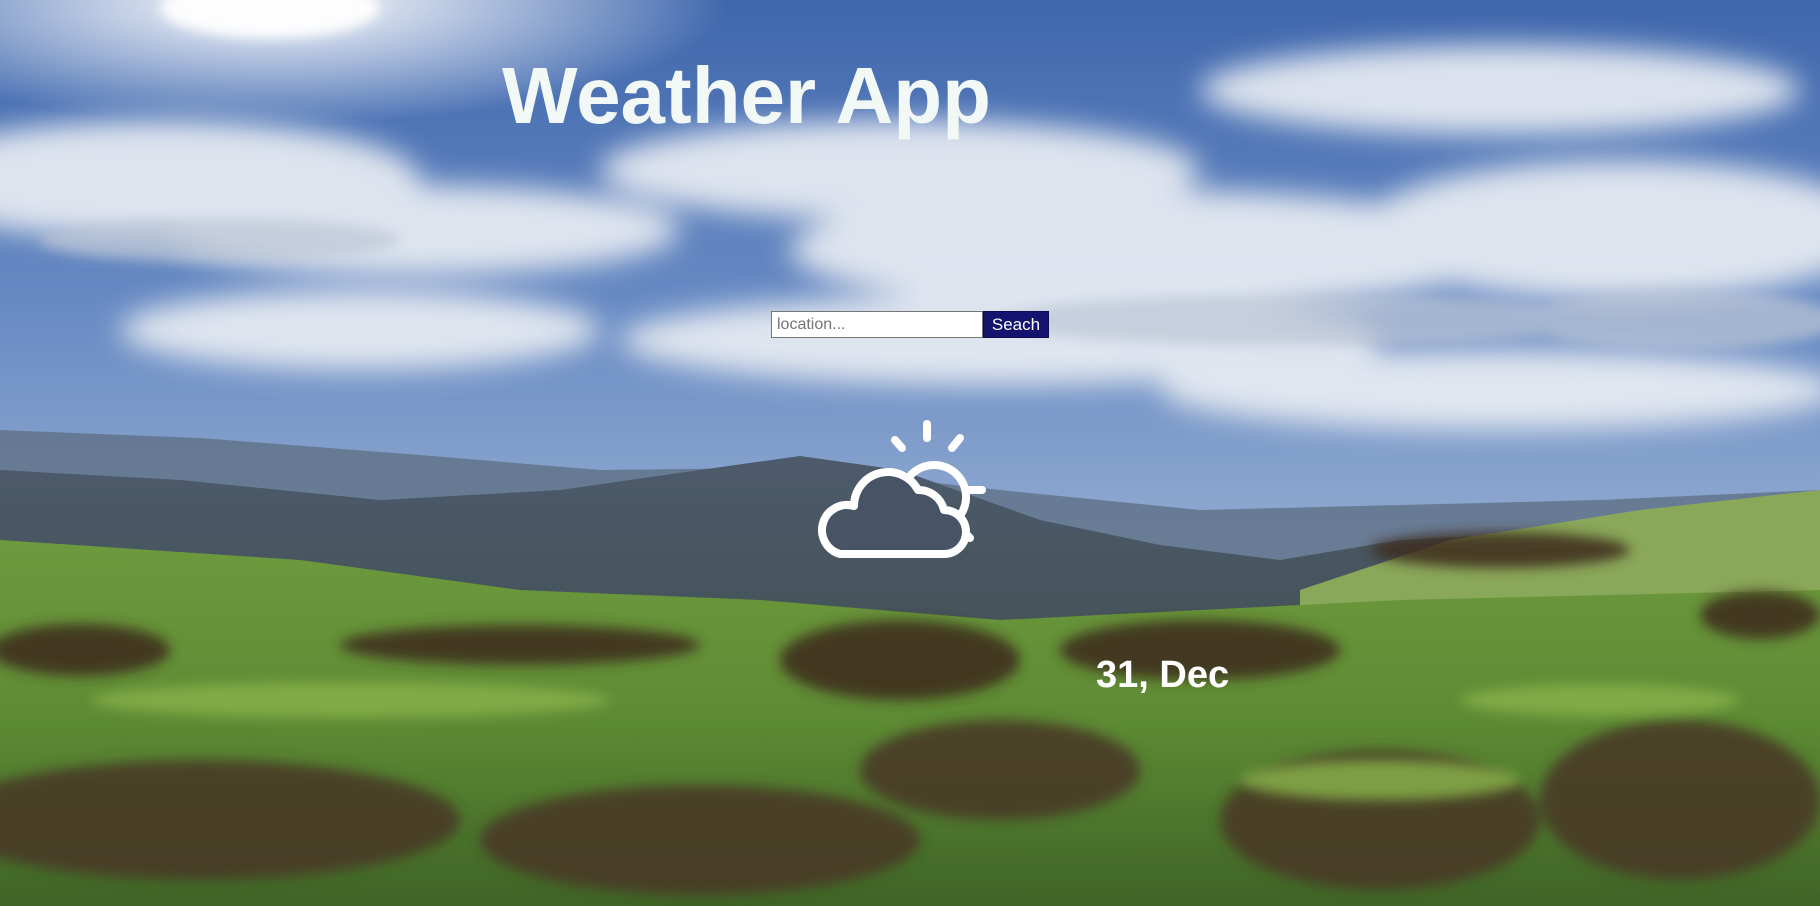 This screenshot has height=906, width=1820. What do you see at coordinates (746, 95) in the screenshot?
I see `app-title: Weather App` at bounding box center [746, 95].